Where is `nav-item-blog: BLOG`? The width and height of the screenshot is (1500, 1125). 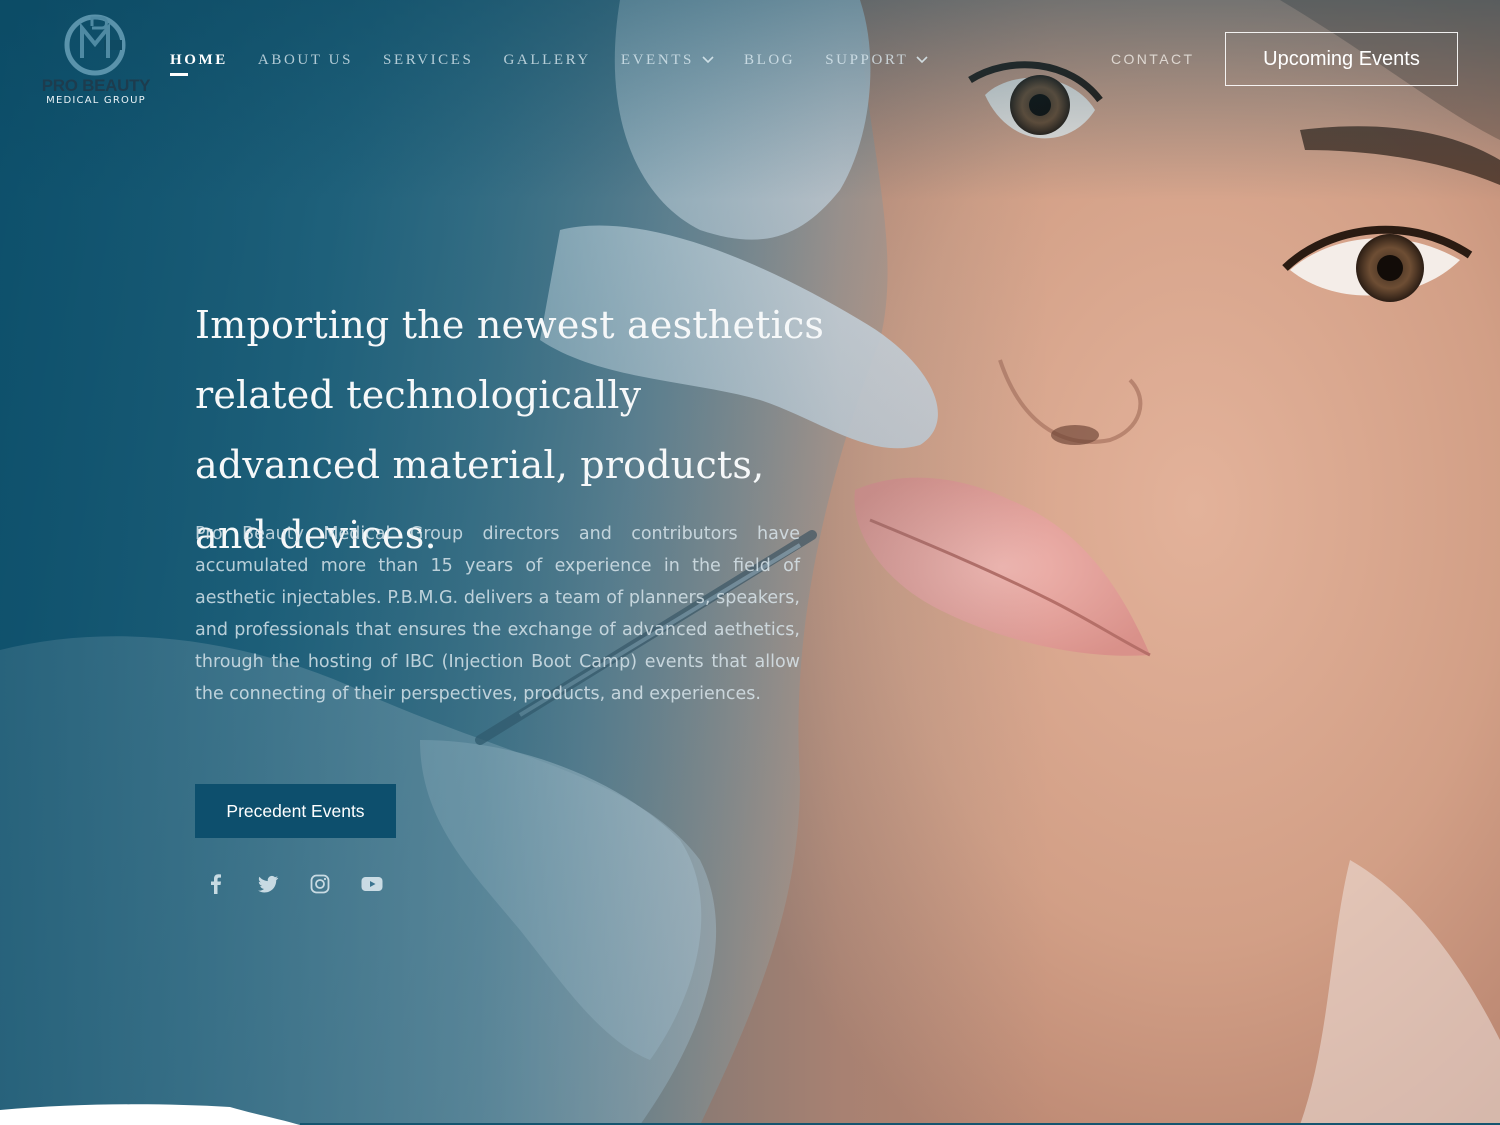
nav-item-blog: BLOG is located at coordinates (769, 60).